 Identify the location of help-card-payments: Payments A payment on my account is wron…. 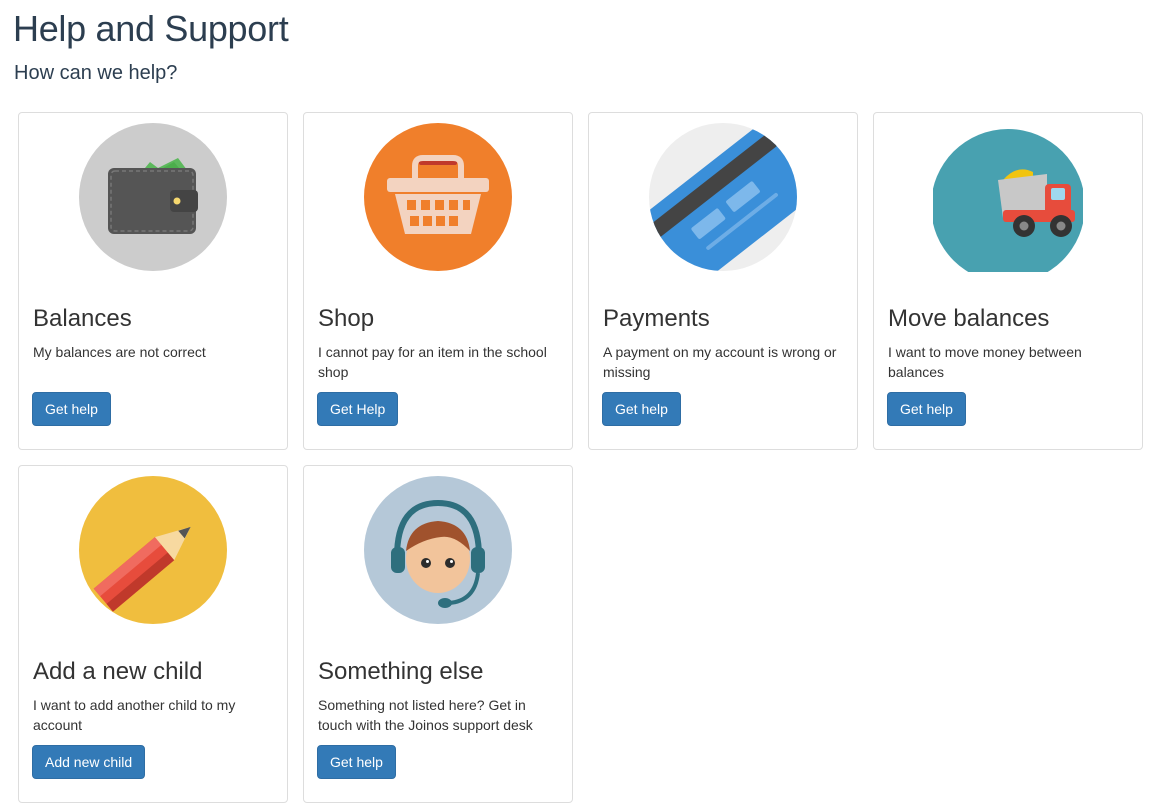
(723, 281).